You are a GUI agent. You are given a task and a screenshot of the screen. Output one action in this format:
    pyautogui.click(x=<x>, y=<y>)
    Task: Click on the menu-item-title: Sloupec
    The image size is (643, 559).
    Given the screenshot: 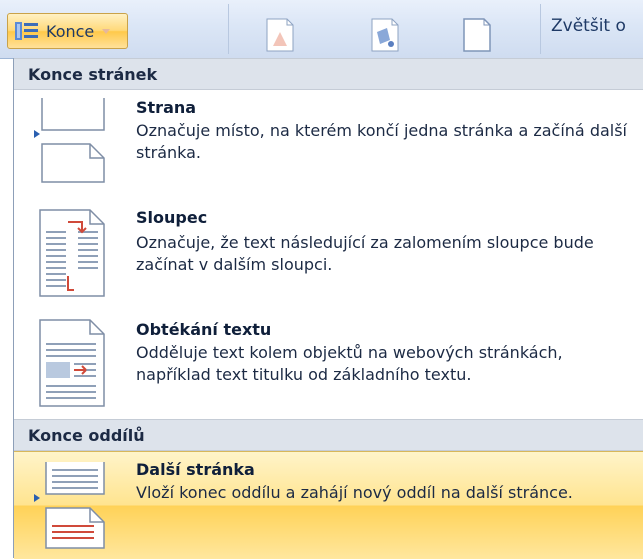 What is the action you would take?
    pyautogui.click(x=172, y=217)
    